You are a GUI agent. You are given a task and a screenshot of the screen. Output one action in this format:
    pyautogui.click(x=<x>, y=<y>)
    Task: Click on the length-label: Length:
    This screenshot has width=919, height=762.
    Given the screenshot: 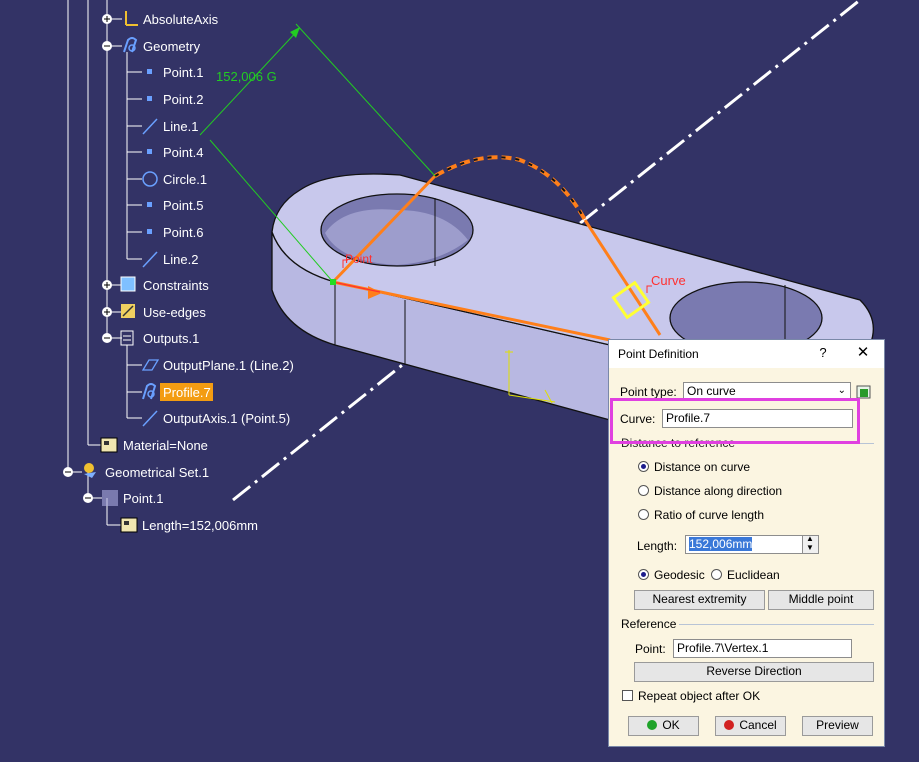 What is the action you would take?
    pyautogui.click(x=657, y=546)
    